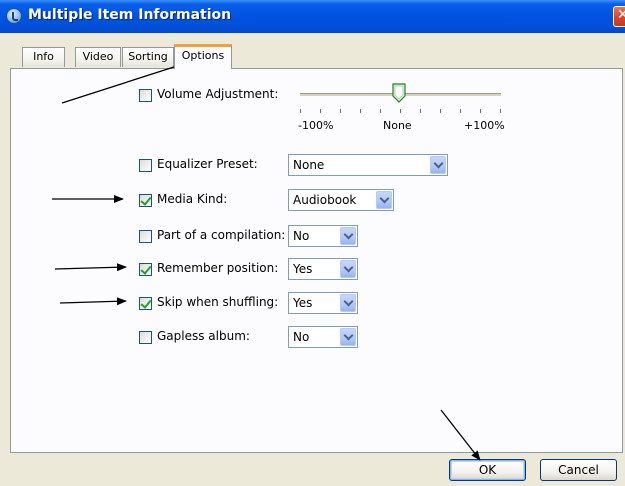 This screenshot has width=625, height=486. Describe the element at coordinates (221, 235) in the screenshot. I see `compilation-label: Part of a compilation:` at that location.